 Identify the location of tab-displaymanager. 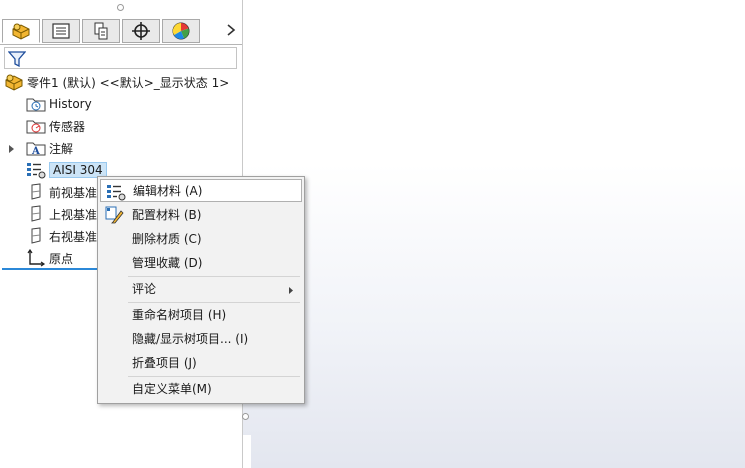
(181, 31).